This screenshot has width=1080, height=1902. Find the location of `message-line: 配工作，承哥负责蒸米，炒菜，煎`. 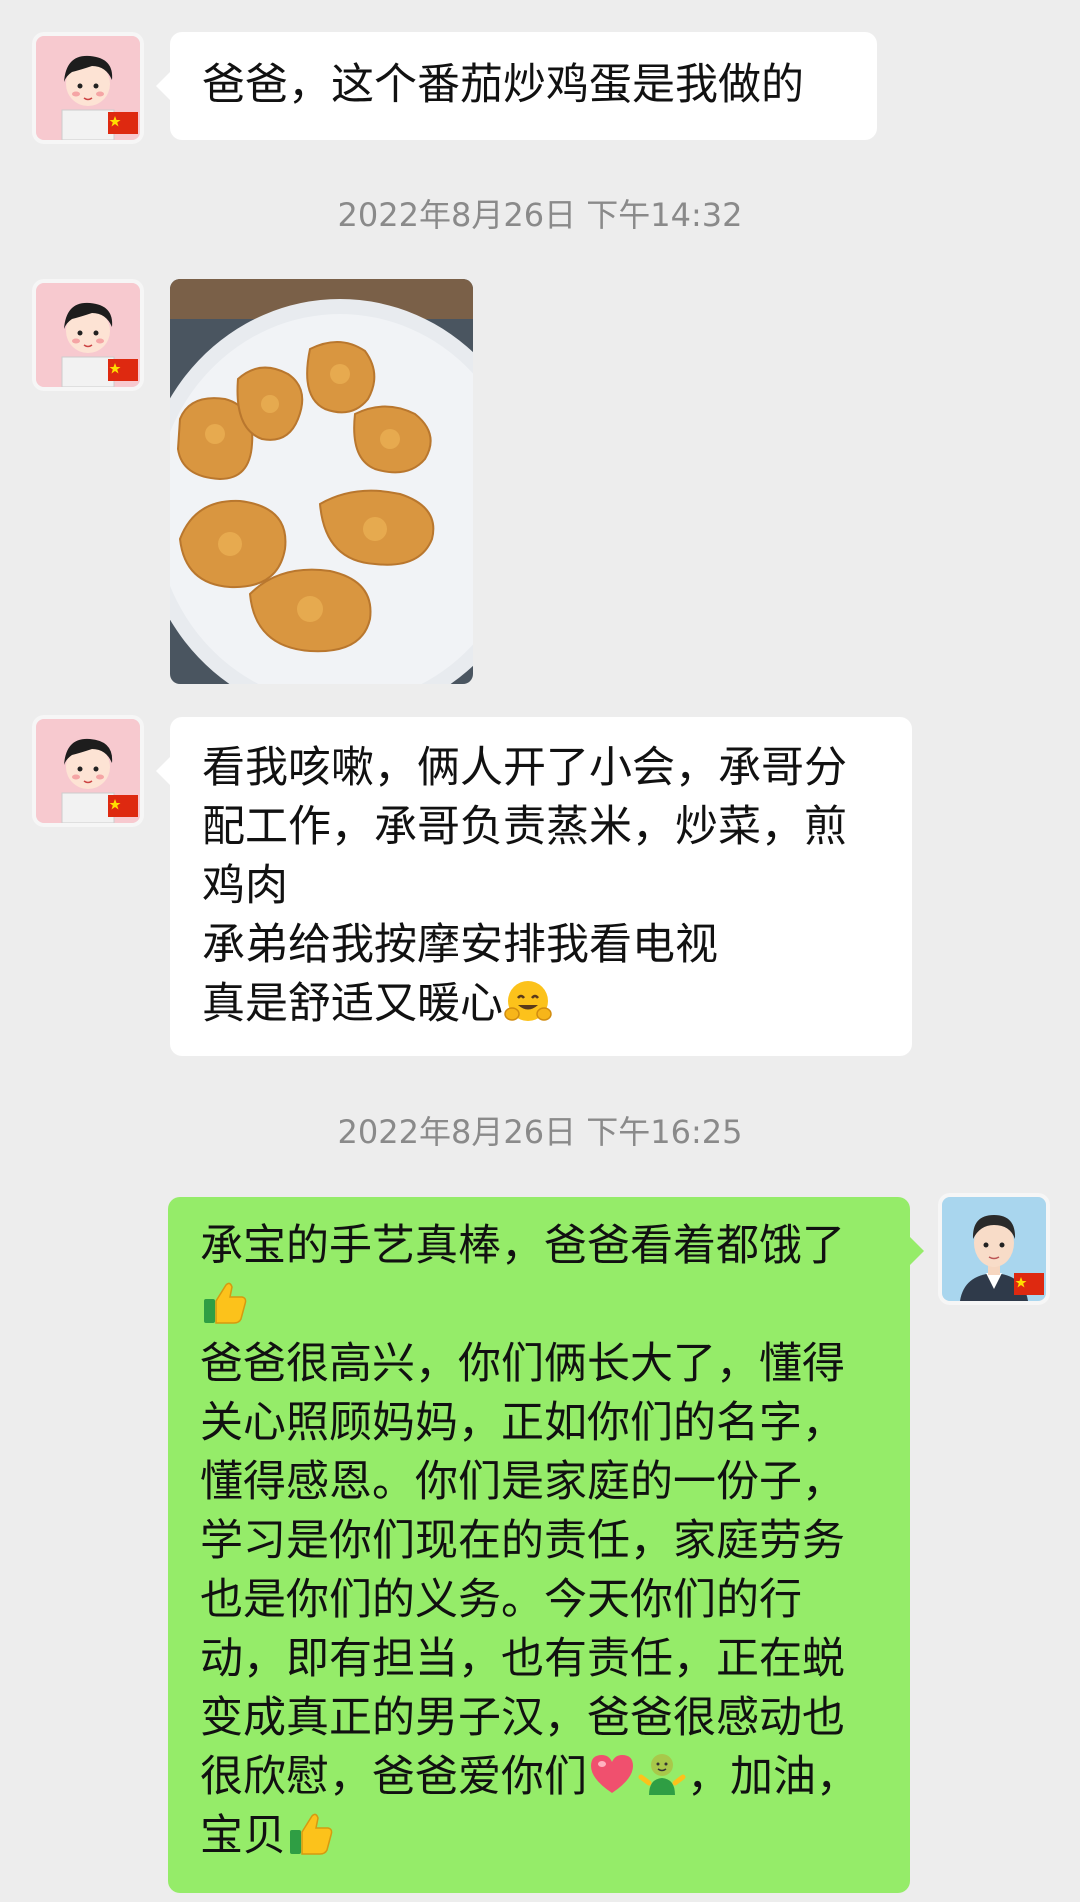

message-line: 配工作，承哥负责蒸米，炒菜，煎 is located at coordinates (524, 827).